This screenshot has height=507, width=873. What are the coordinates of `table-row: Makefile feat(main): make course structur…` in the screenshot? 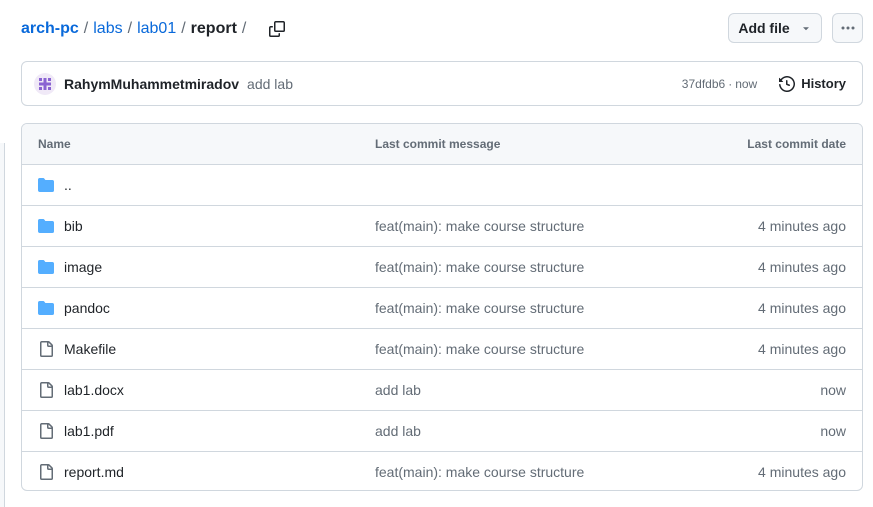 It's located at (442, 349).